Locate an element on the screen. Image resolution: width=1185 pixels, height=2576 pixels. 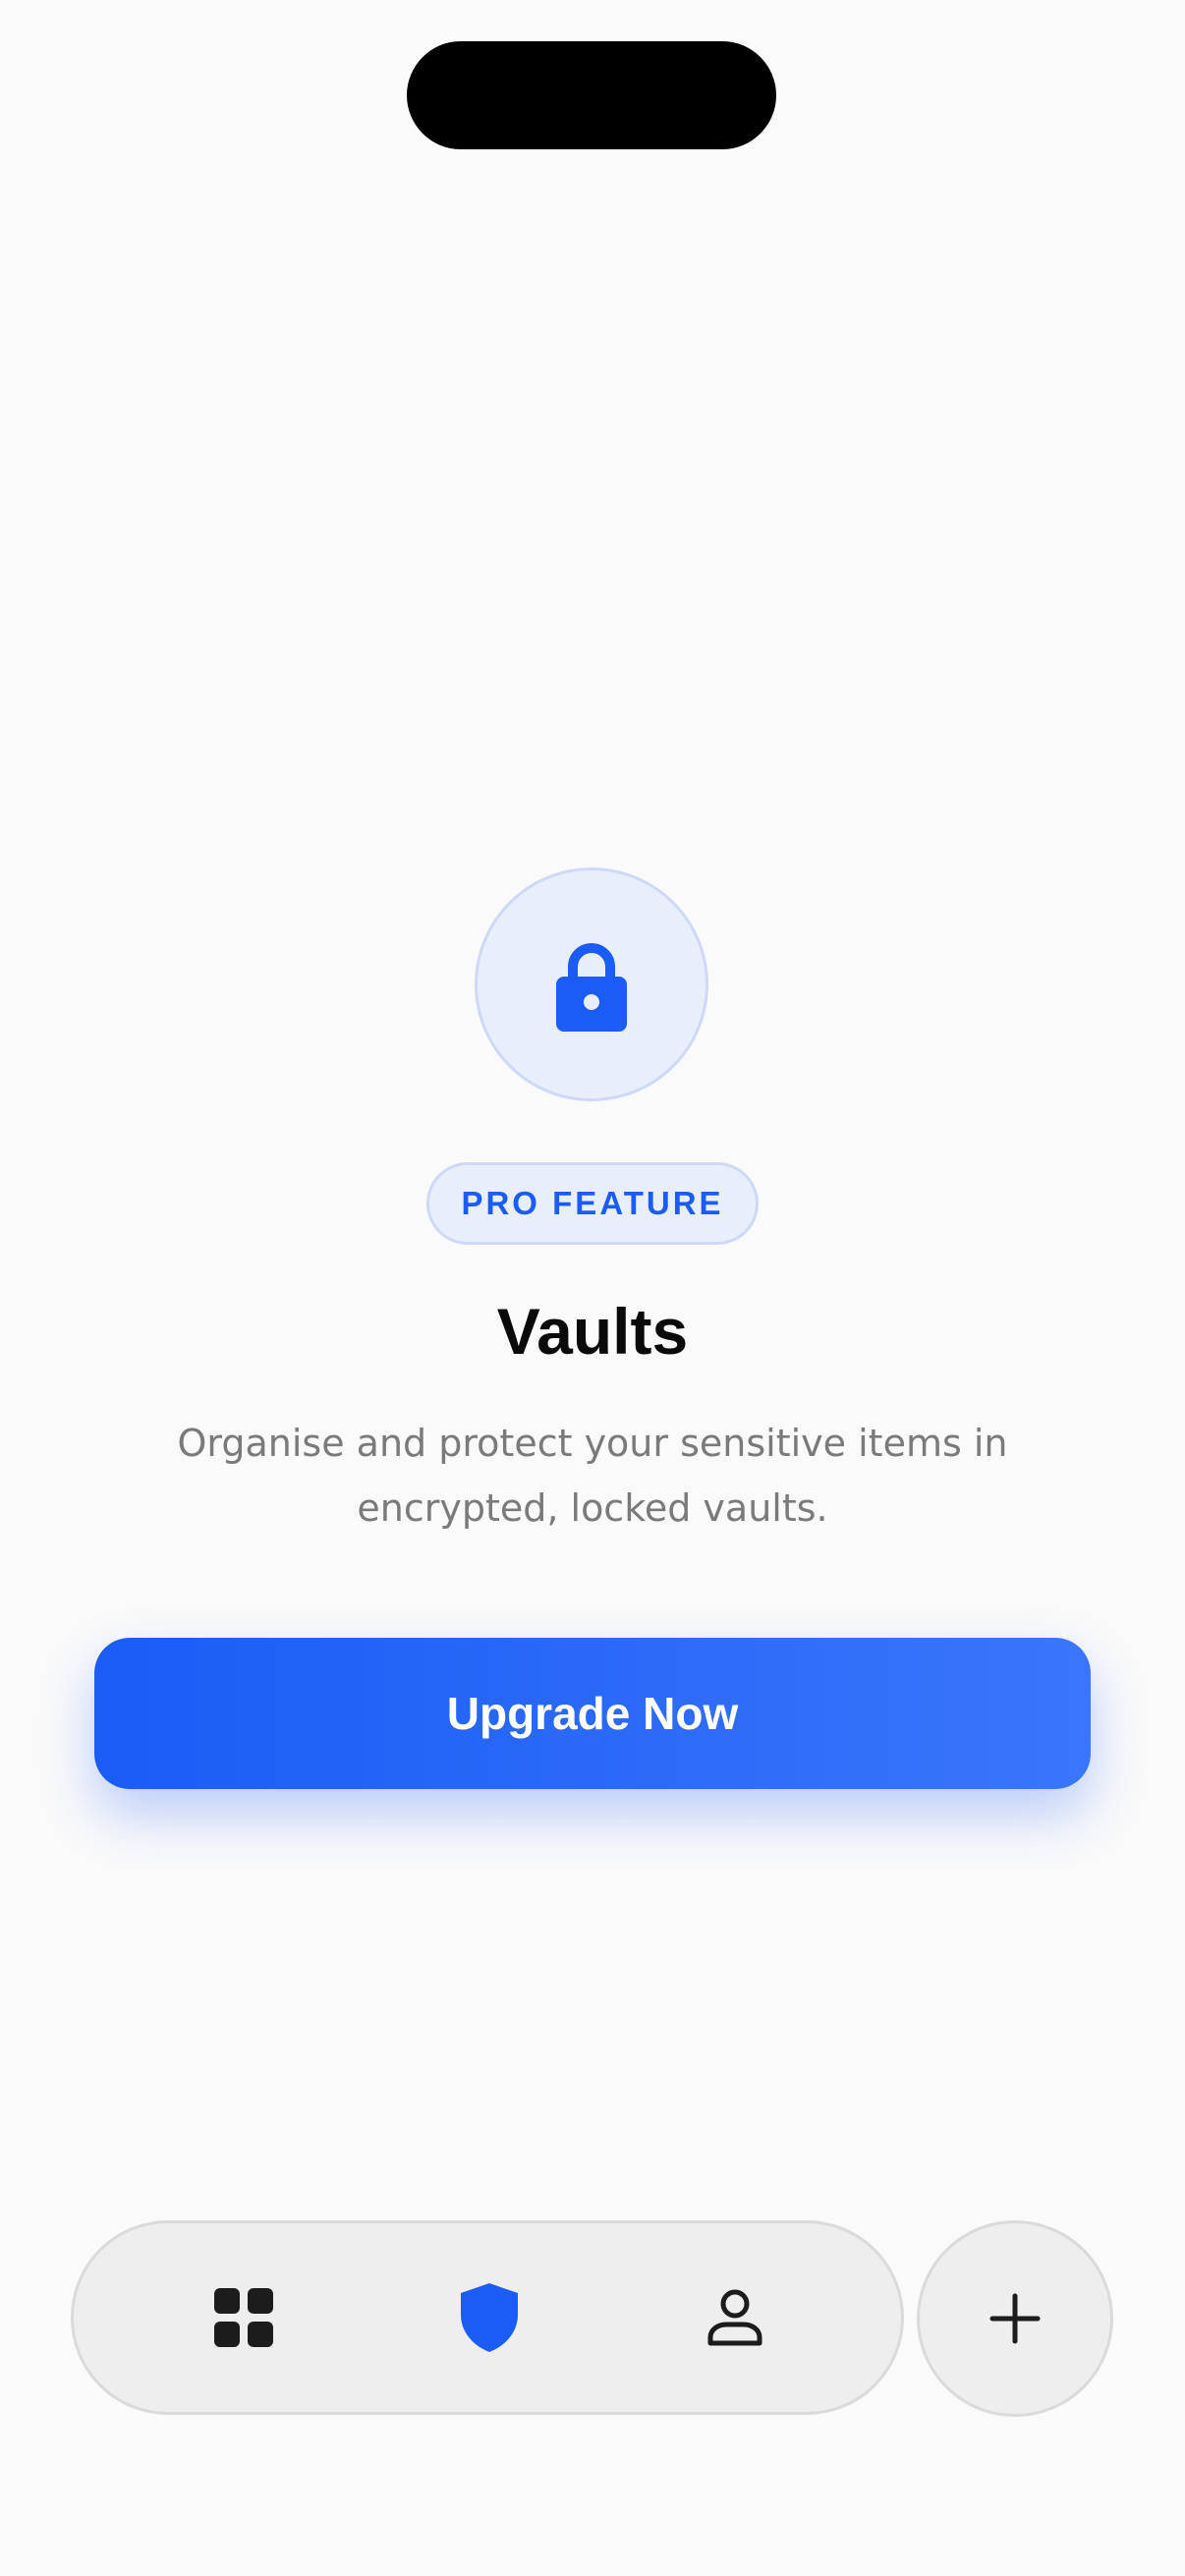
upgrade-now-button: Upgrade Now is located at coordinates (592, 1713).